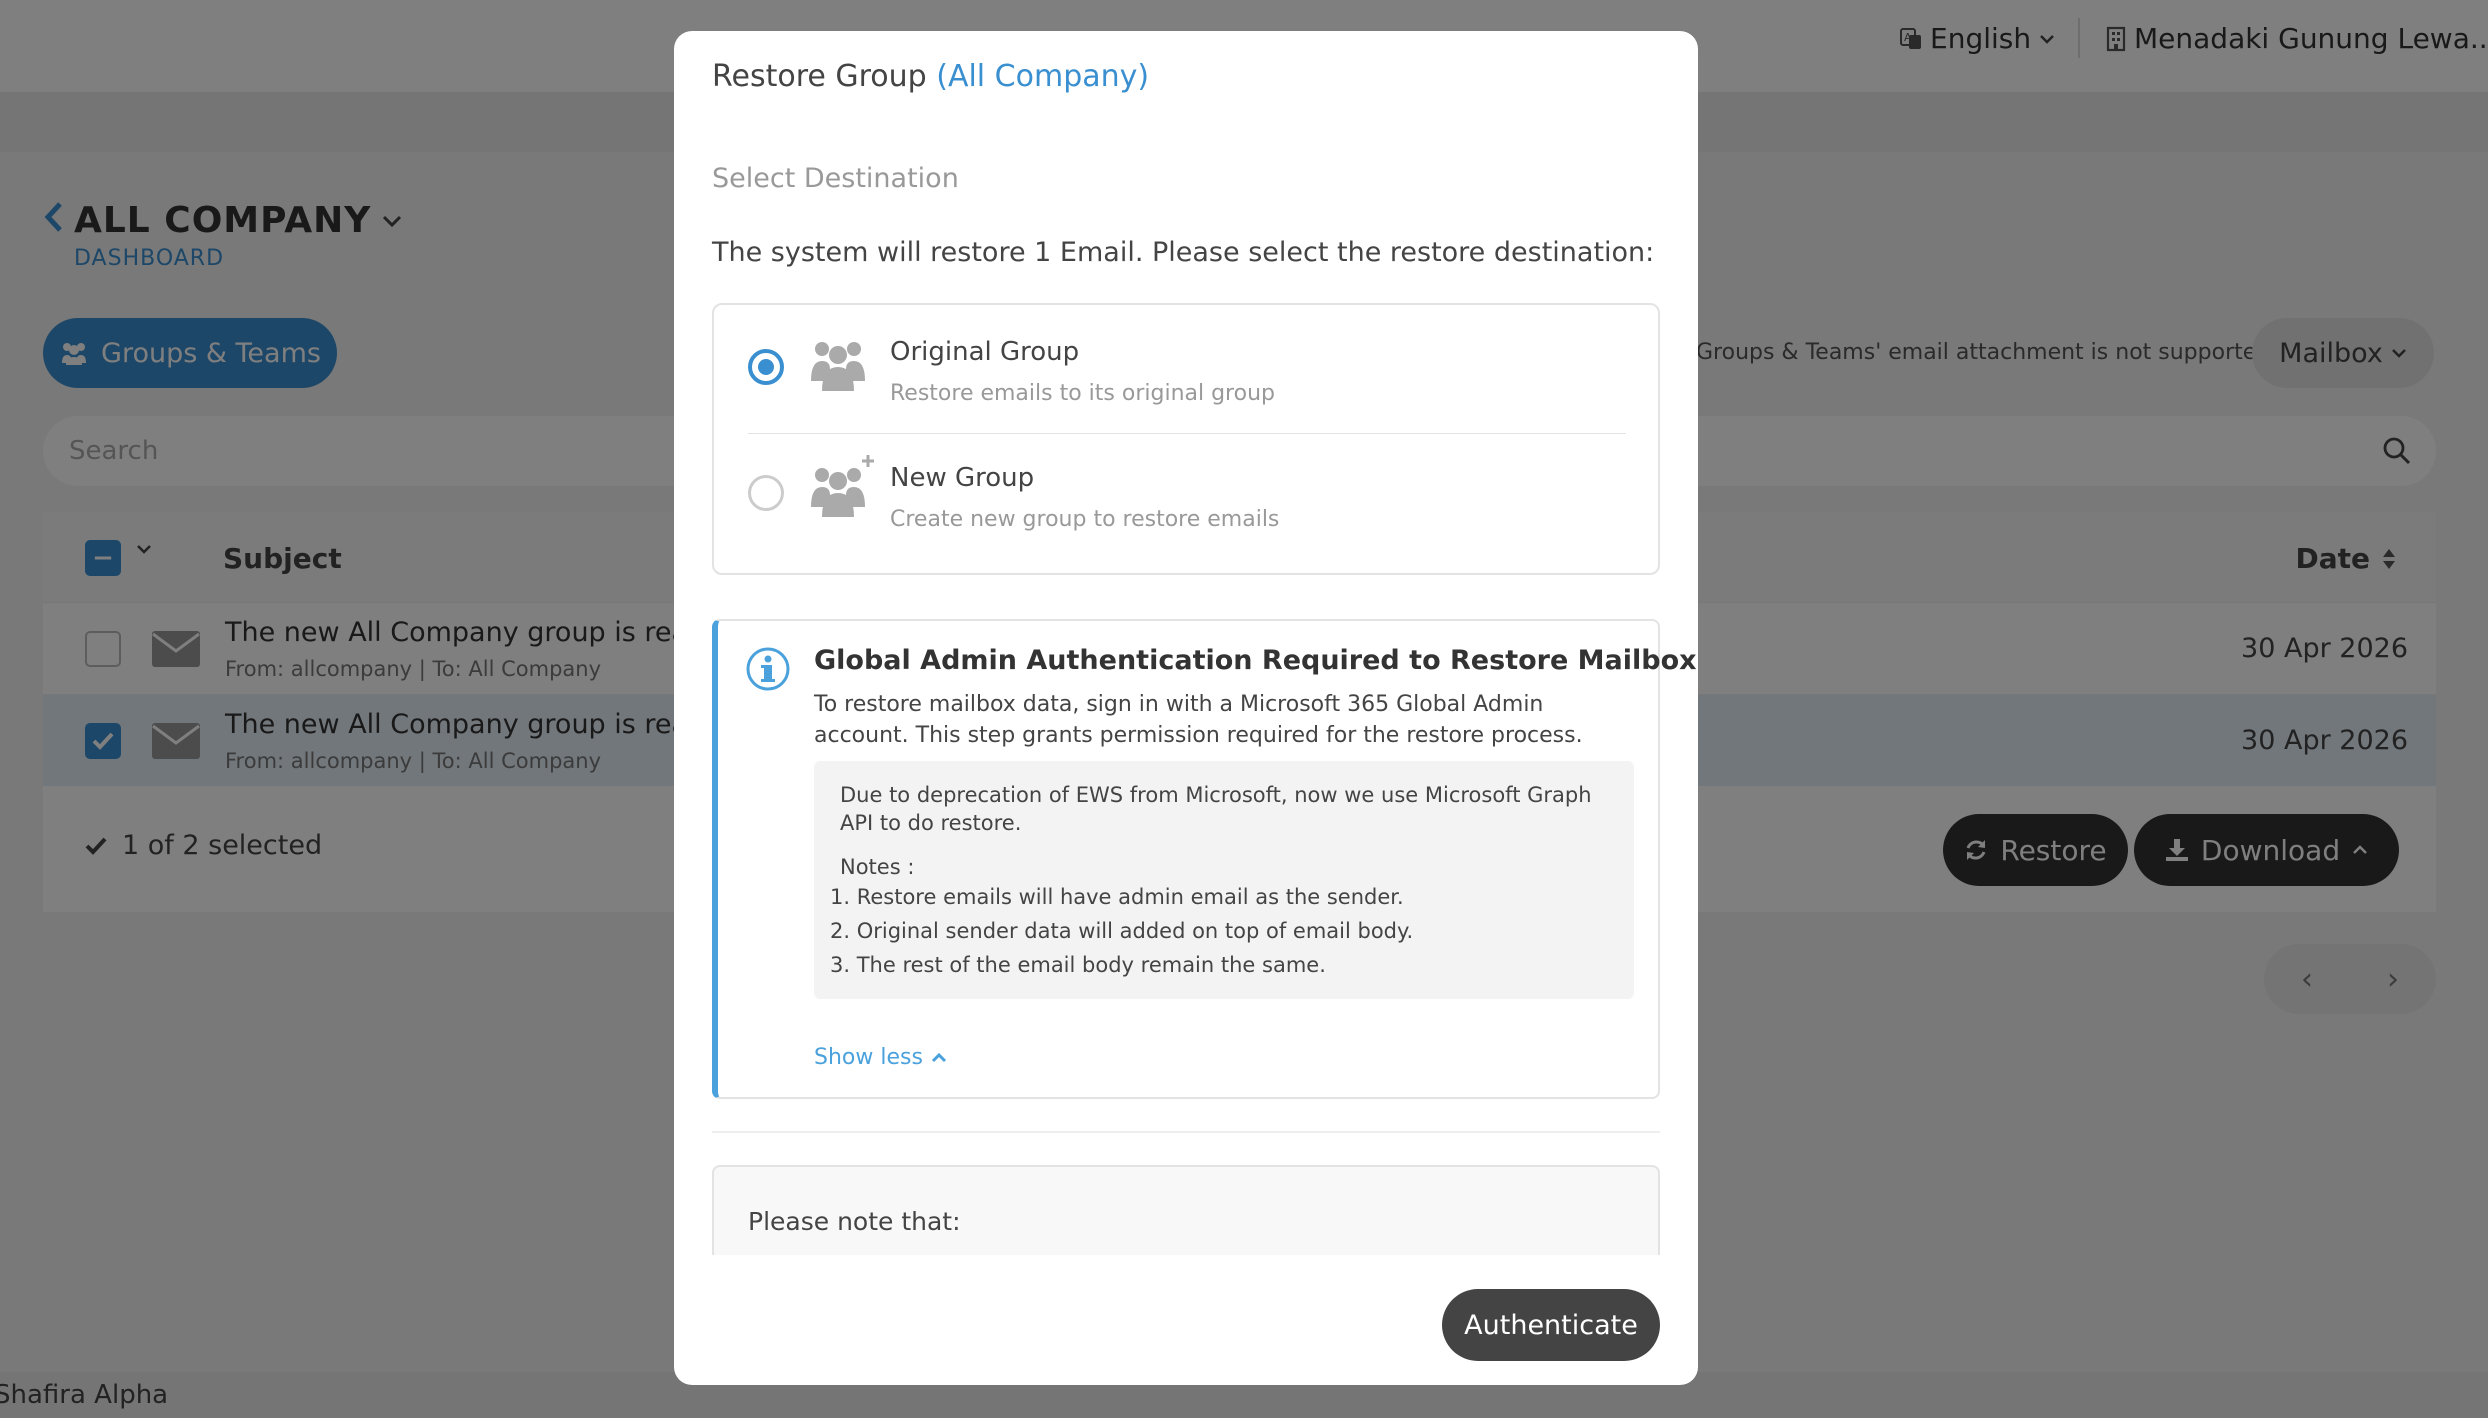  Describe the element at coordinates (938, 1057) in the screenshot. I see `chevron-up-icon` at that location.